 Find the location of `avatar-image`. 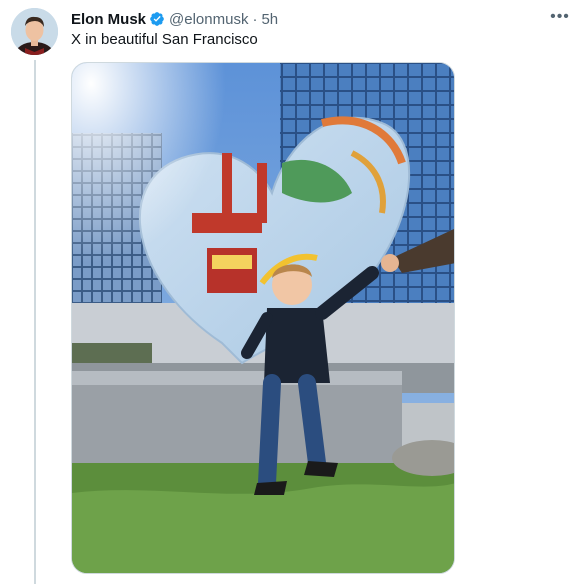

avatar-image is located at coordinates (34, 31).